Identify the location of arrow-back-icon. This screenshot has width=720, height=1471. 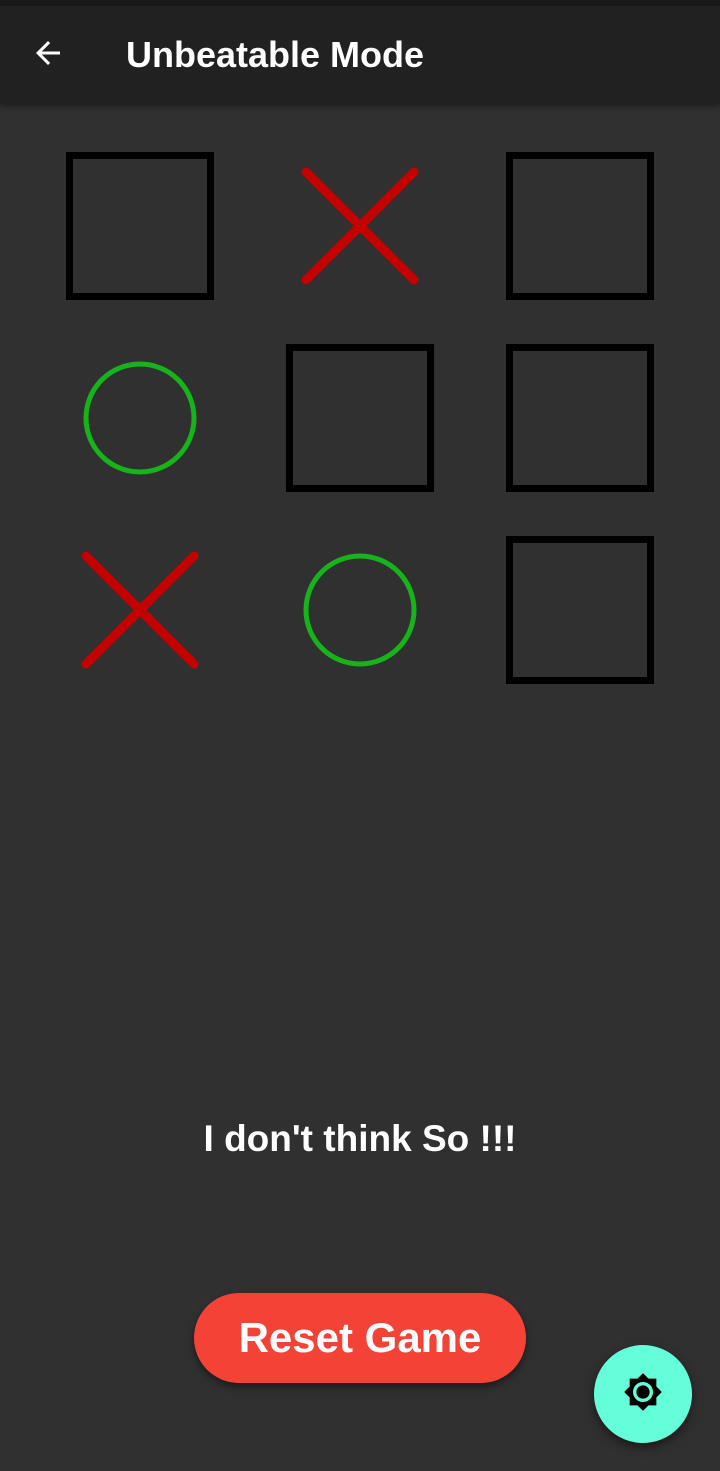
(48, 55).